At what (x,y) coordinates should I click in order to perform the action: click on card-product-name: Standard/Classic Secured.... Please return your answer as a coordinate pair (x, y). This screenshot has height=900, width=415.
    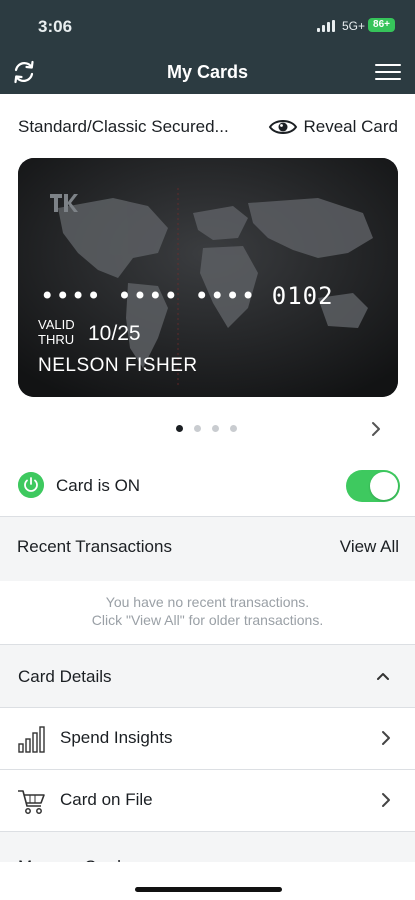
    Looking at the image, I should click on (123, 127).